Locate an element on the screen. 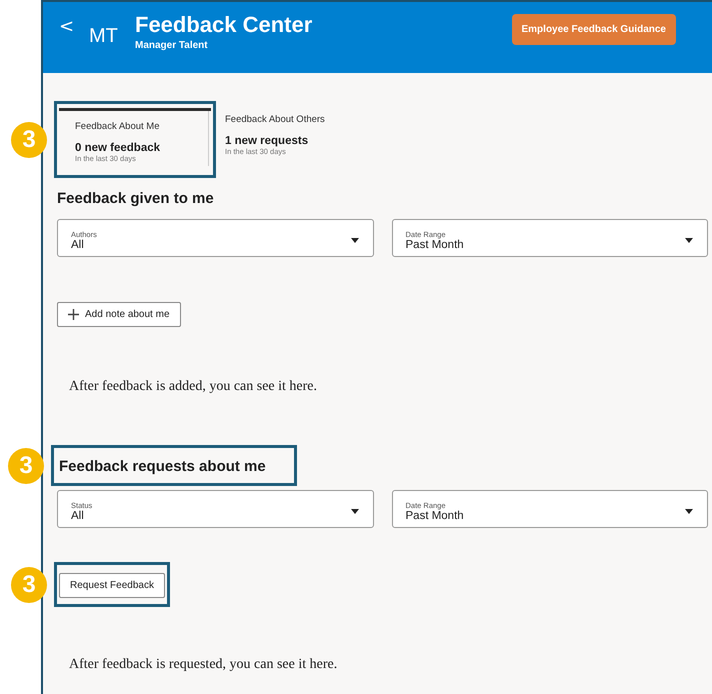 The image size is (712, 694). page-title: Feedback Center is located at coordinates (224, 25).